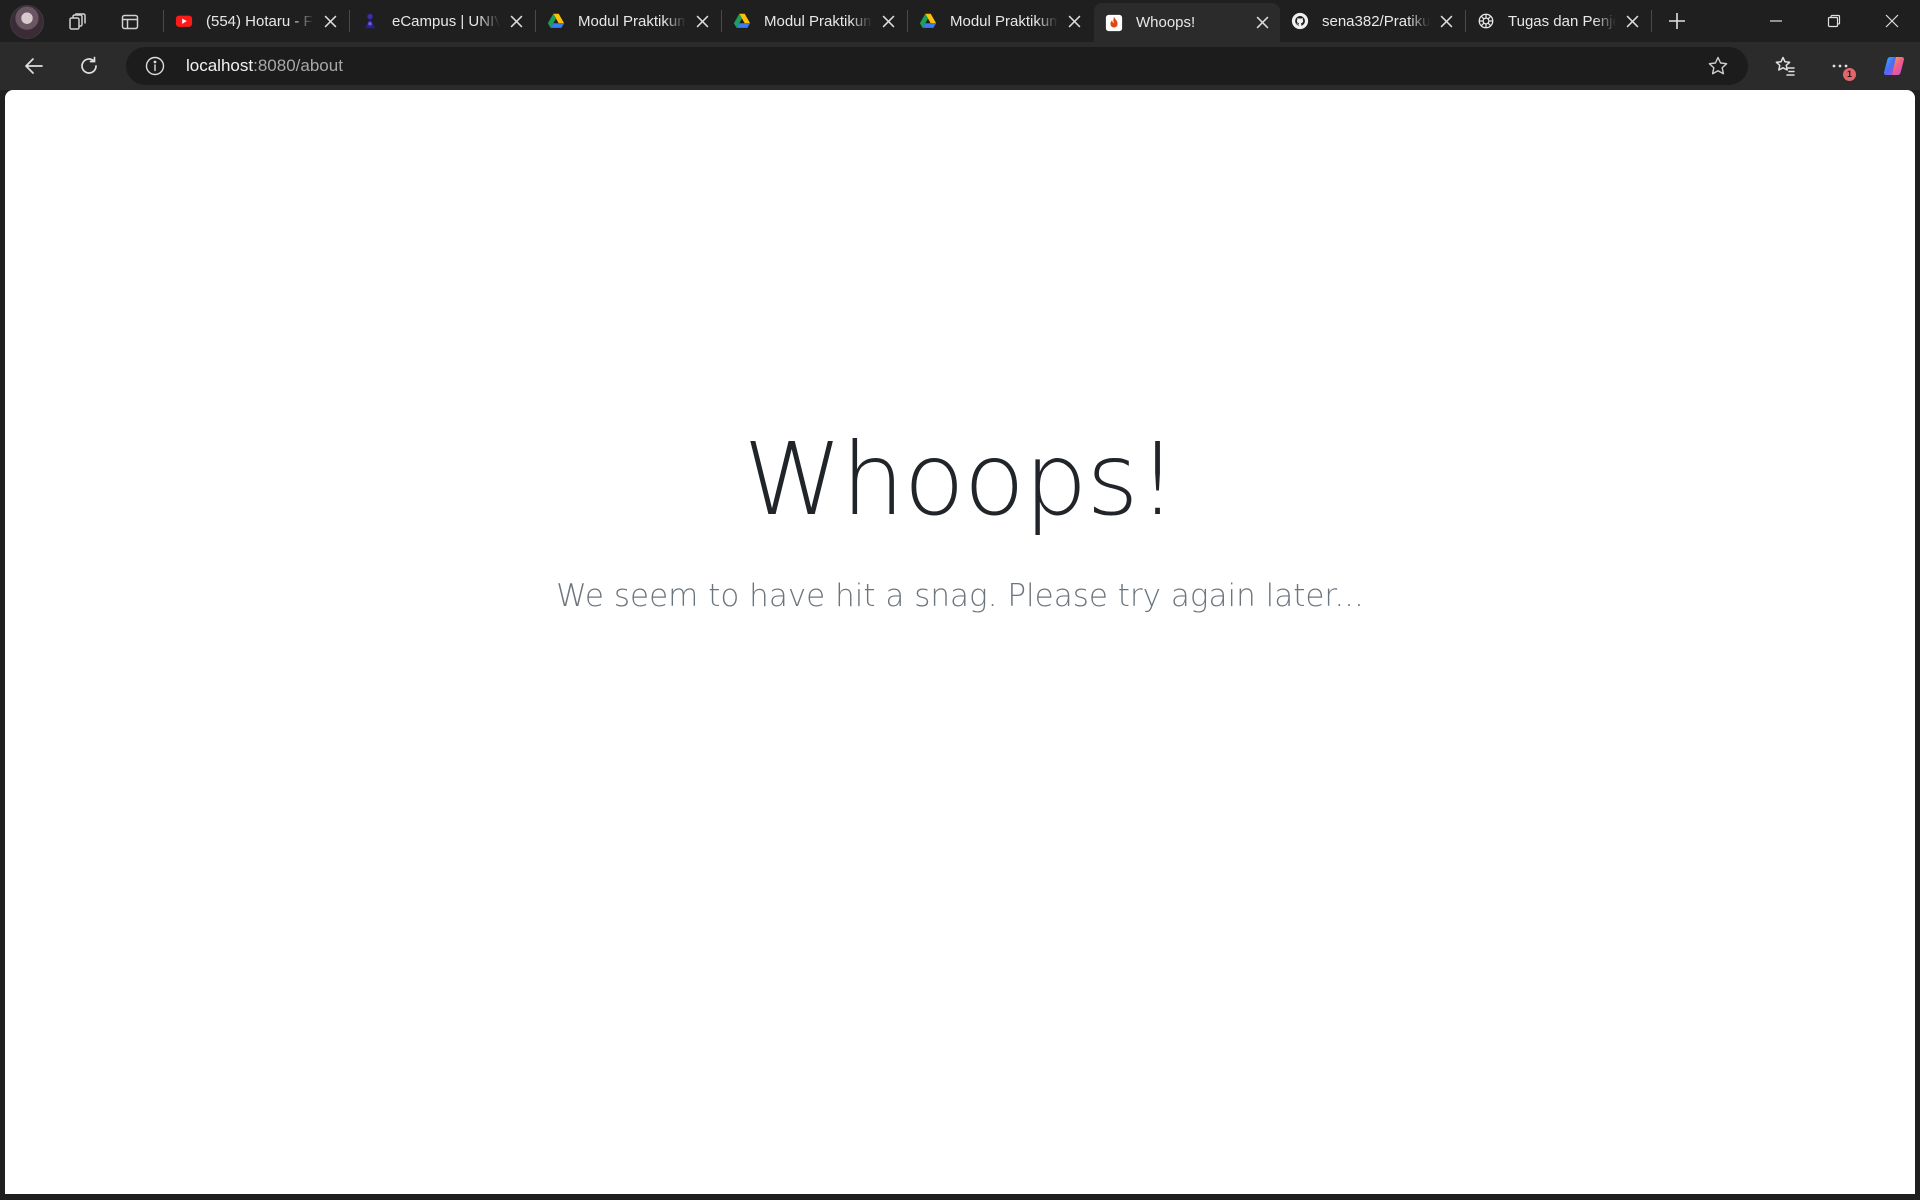  What do you see at coordinates (960, 479) in the screenshot?
I see `page-title: Whoops!` at bounding box center [960, 479].